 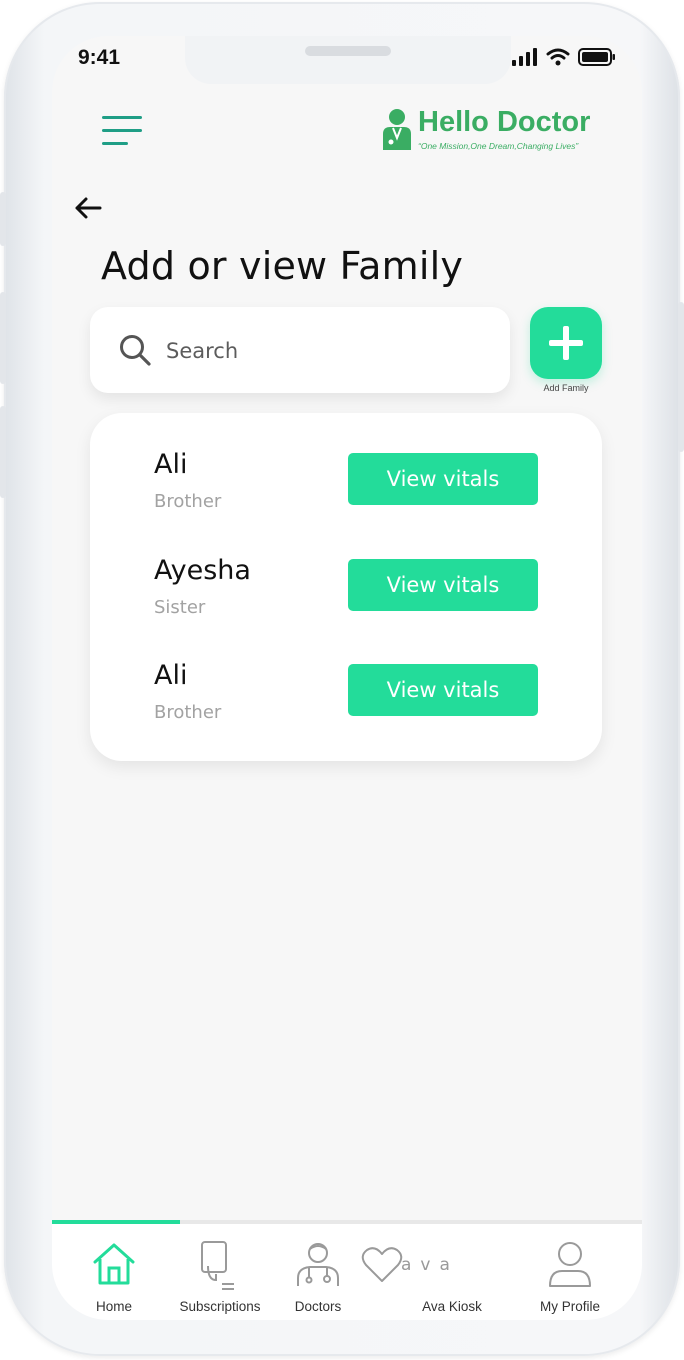 I want to click on speaker-grille, so click(x=348, y=51).